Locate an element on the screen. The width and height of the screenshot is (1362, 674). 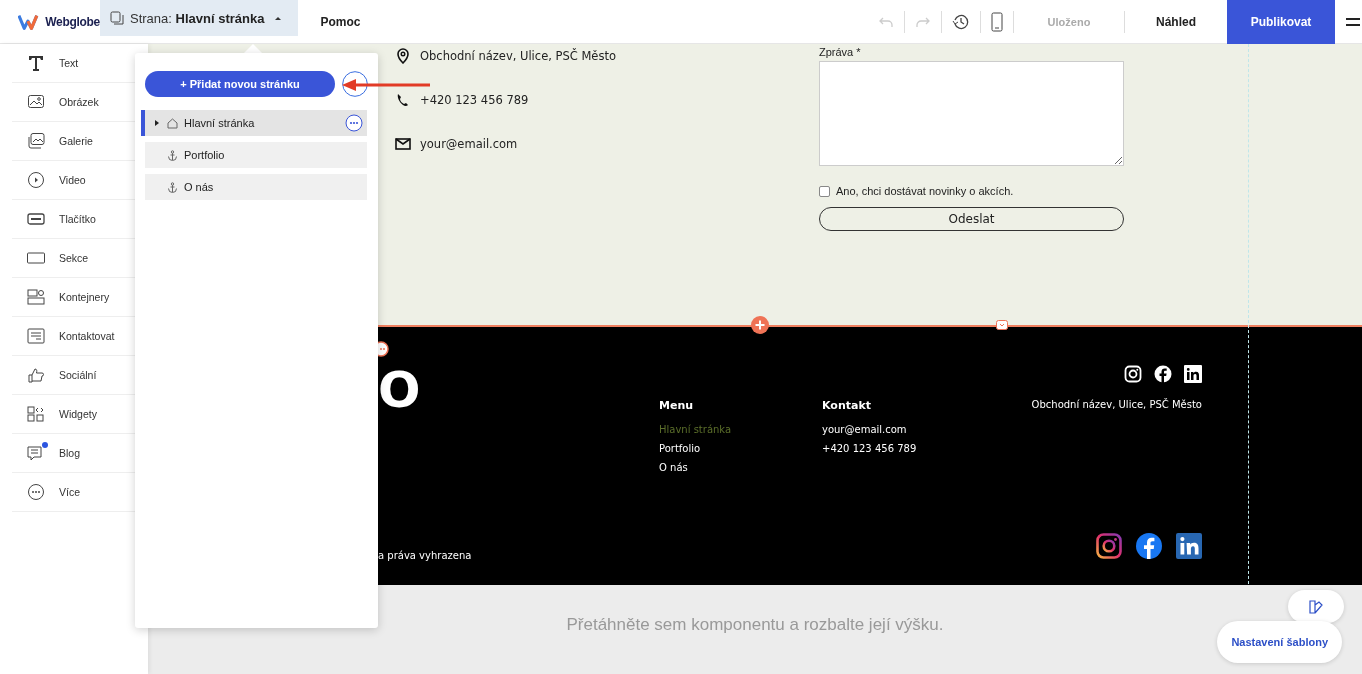
sidebar-label: Tlačítko is located at coordinates (77, 219).